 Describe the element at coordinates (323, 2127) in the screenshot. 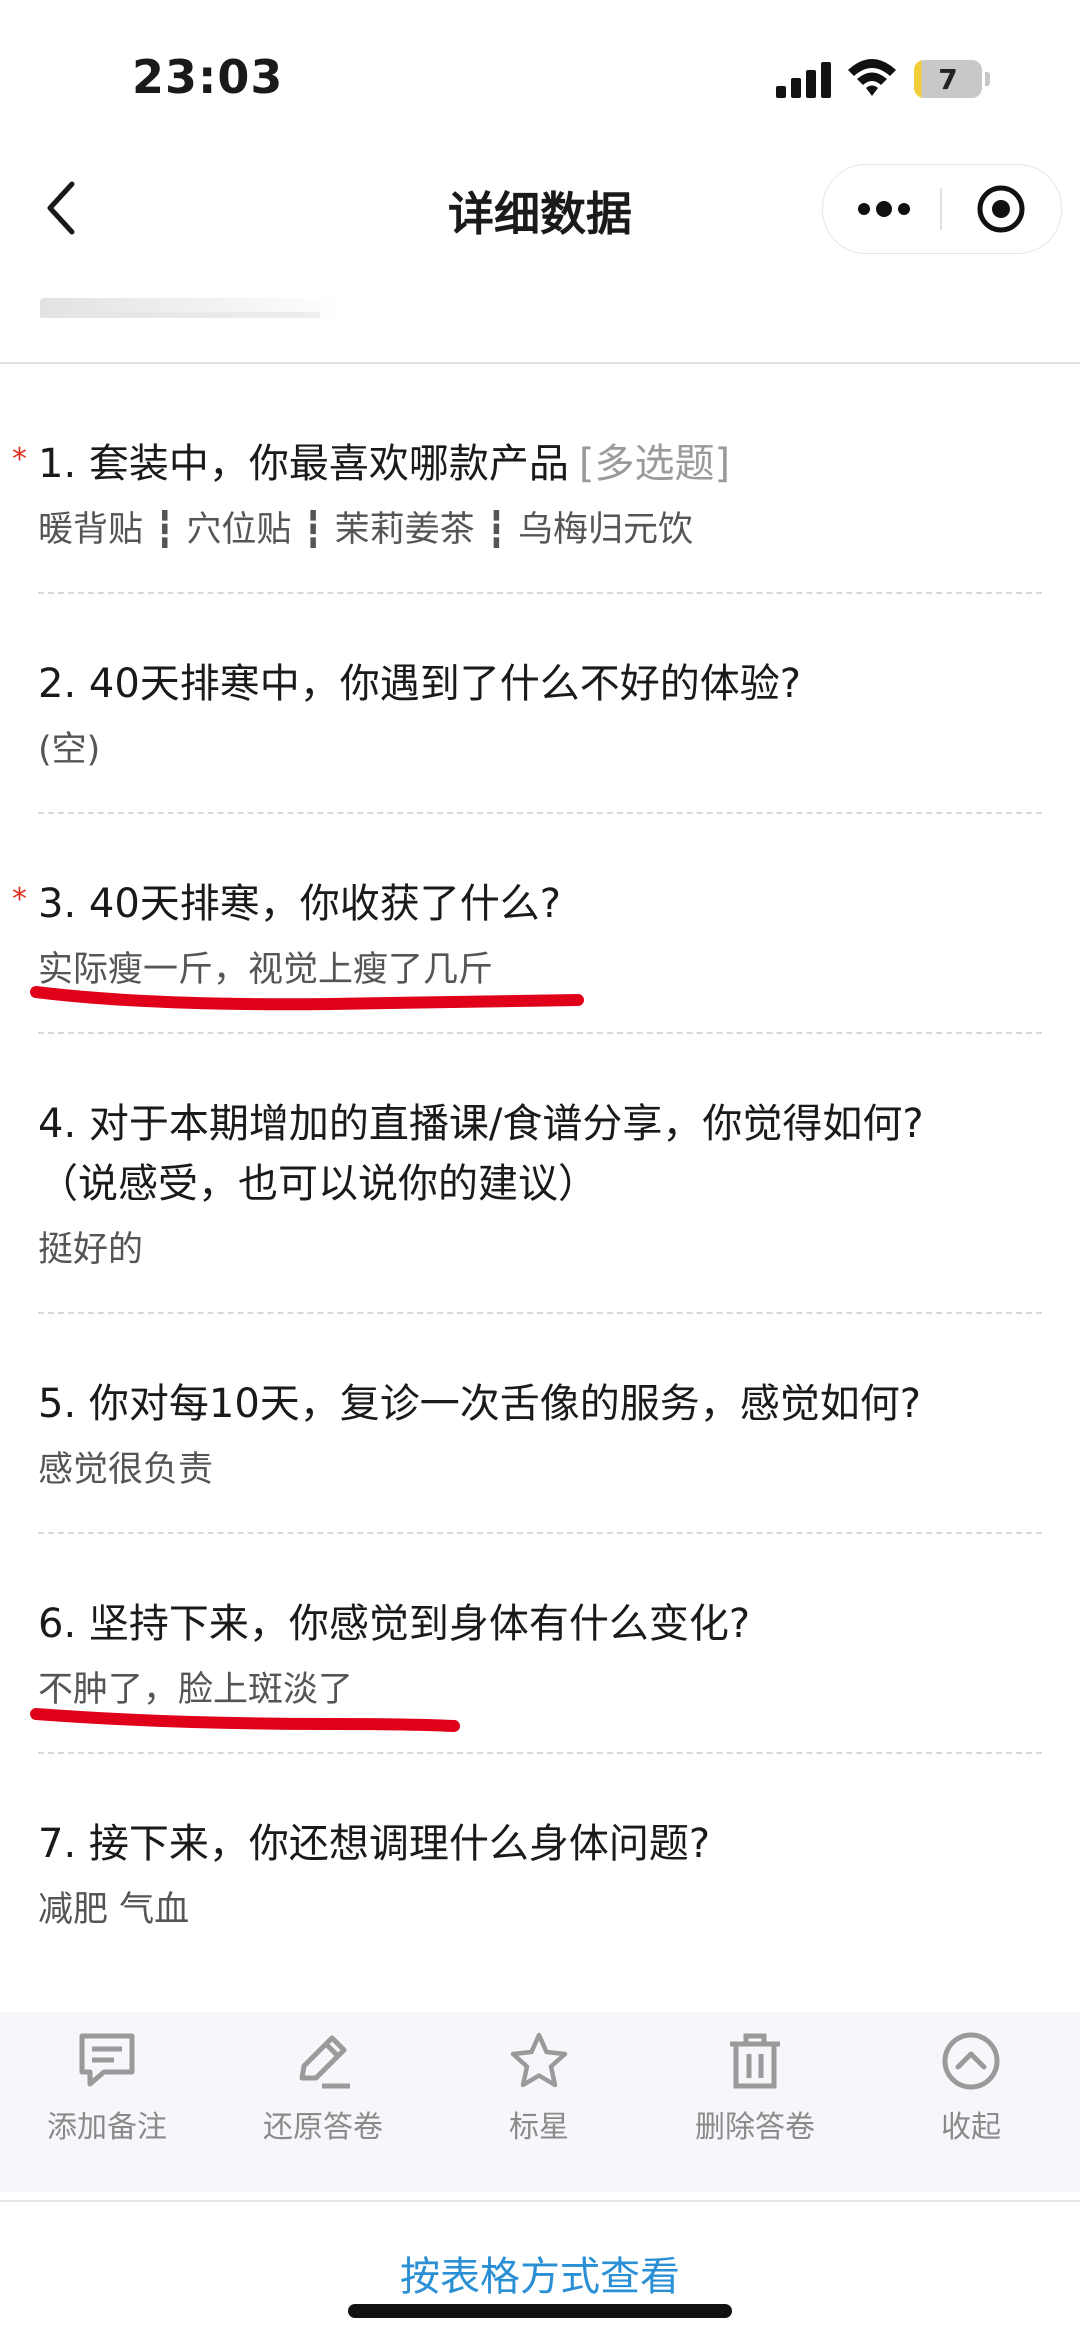

I see `restore-answer-label: 还原答卷` at that location.